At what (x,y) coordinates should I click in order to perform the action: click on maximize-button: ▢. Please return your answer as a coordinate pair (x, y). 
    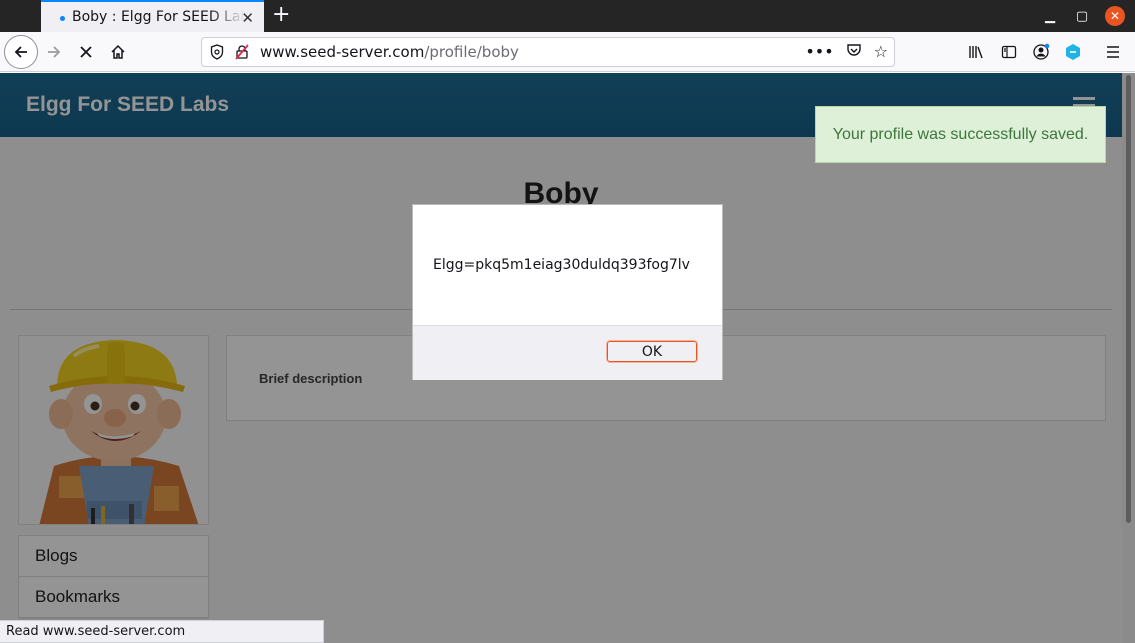
    Looking at the image, I should click on (1082, 16).